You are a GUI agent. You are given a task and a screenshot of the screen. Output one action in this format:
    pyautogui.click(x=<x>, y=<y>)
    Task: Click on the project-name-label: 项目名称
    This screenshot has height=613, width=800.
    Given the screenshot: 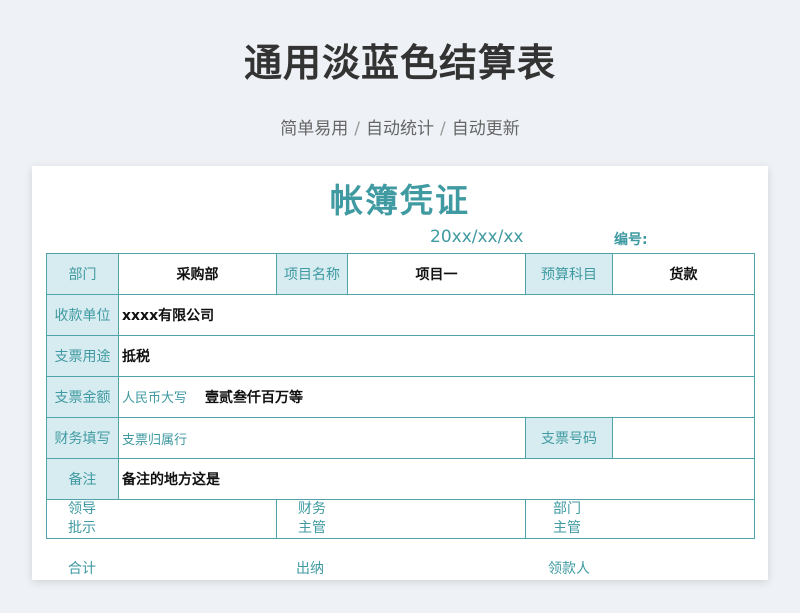 What is the action you would take?
    pyautogui.click(x=312, y=274)
    